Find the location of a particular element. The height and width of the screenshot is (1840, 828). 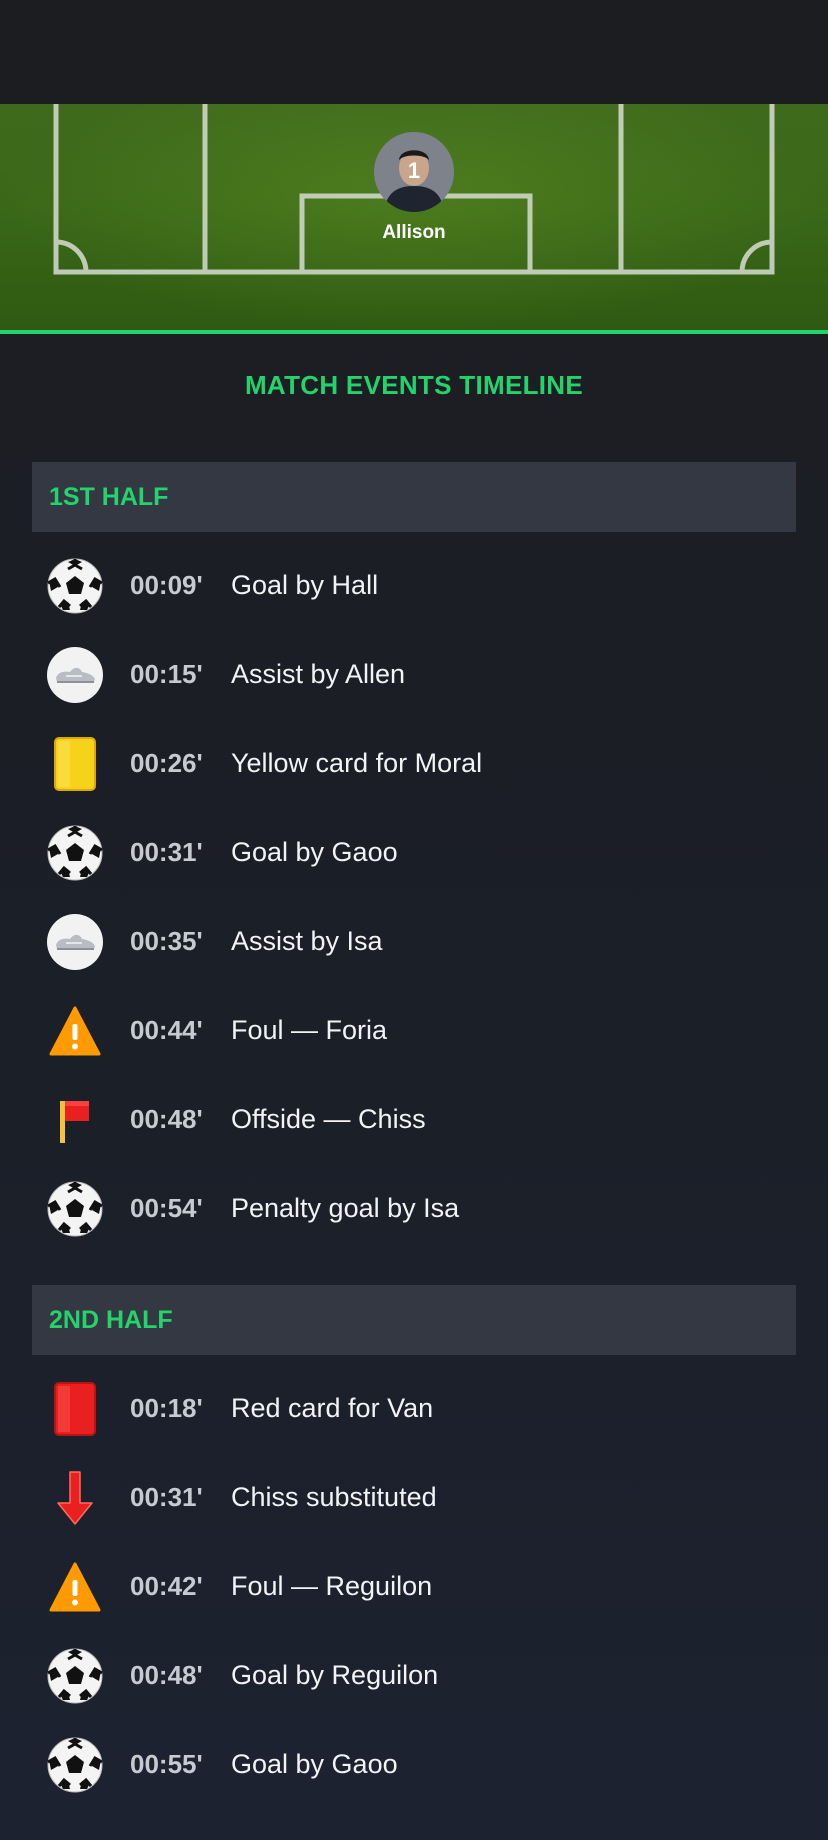

event-time: 00:15' is located at coordinates (166, 674).